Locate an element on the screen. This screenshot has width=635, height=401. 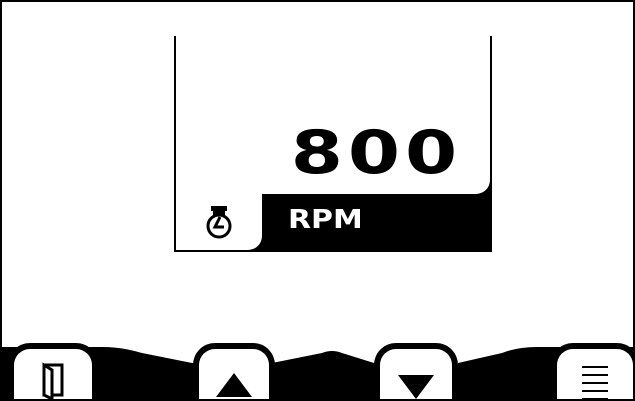
up-button is located at coordinates (234, 371).